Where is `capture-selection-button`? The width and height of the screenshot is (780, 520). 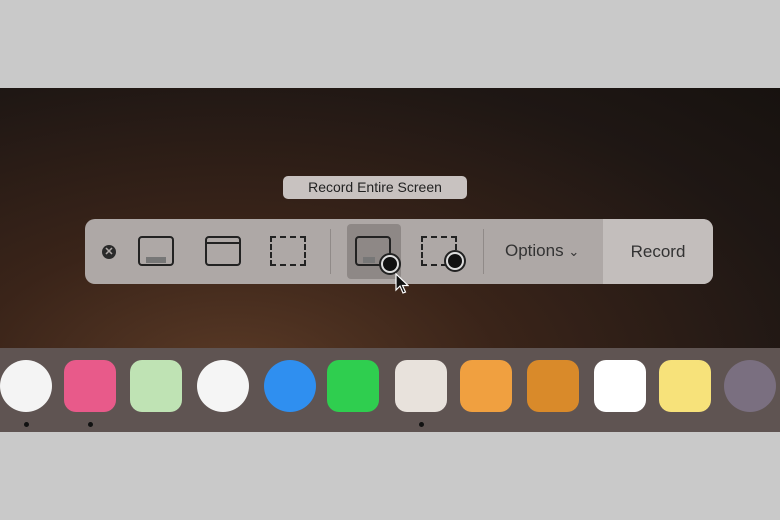
capture-selection-button is located at coordinates (288, 251).